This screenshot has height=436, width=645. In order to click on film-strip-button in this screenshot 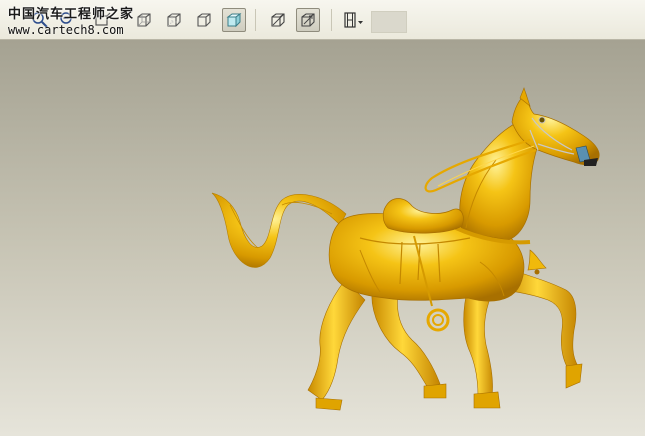, I will do `click(354, 20)`.